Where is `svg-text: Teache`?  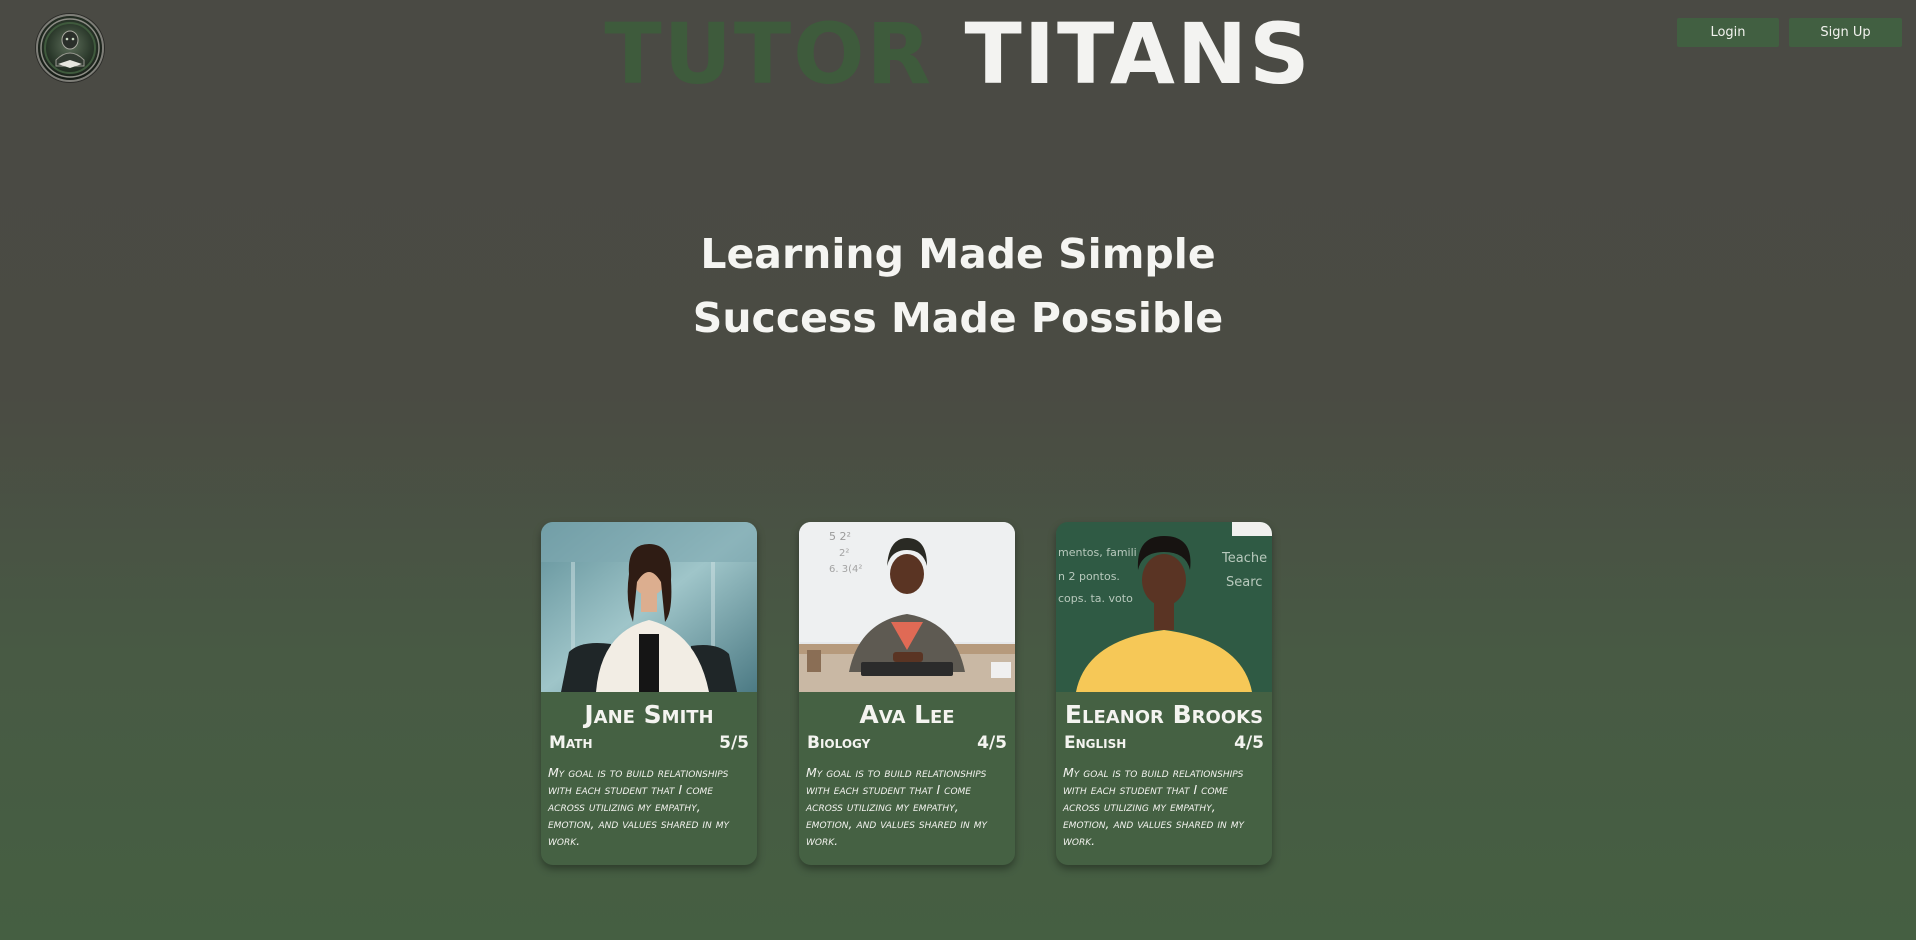
svg-text: Teache is located at coordinates (1244, 558).